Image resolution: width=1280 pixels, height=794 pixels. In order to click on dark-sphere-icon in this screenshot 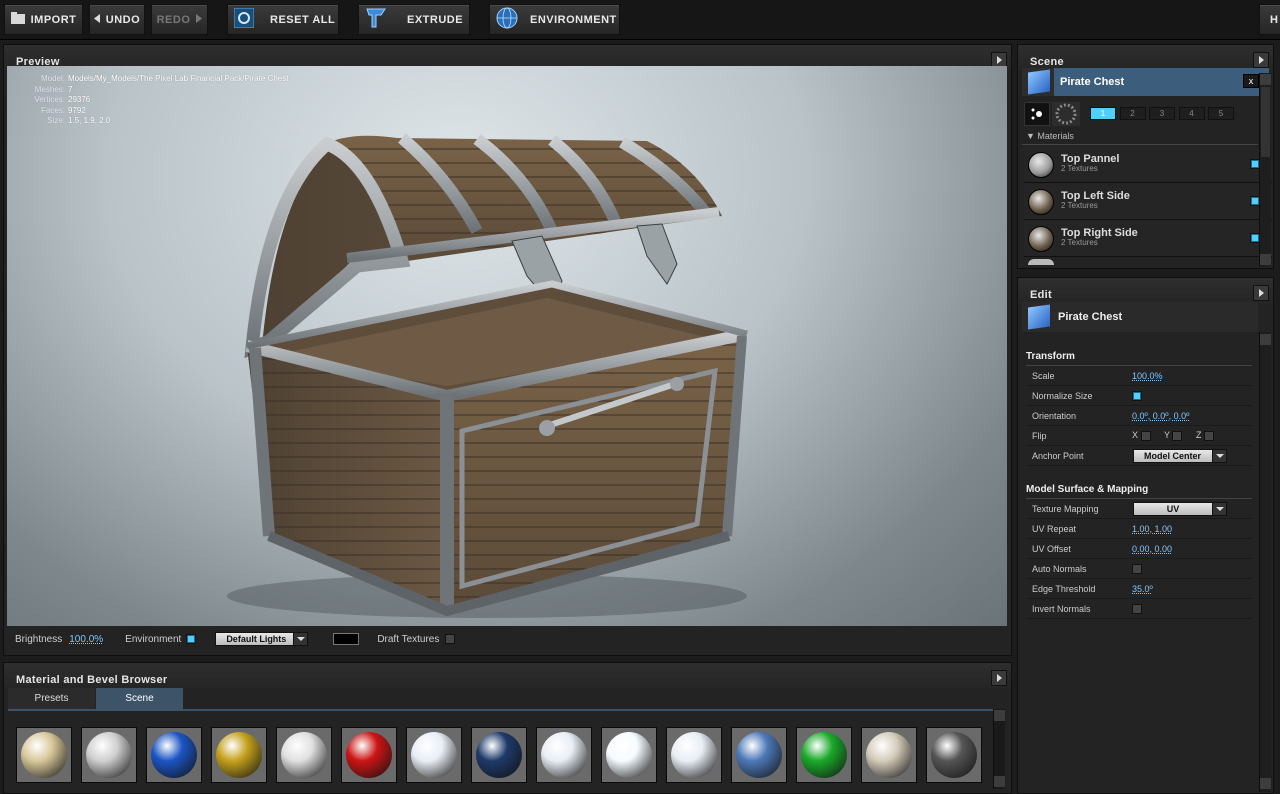, I will do `click(954, 755)`.